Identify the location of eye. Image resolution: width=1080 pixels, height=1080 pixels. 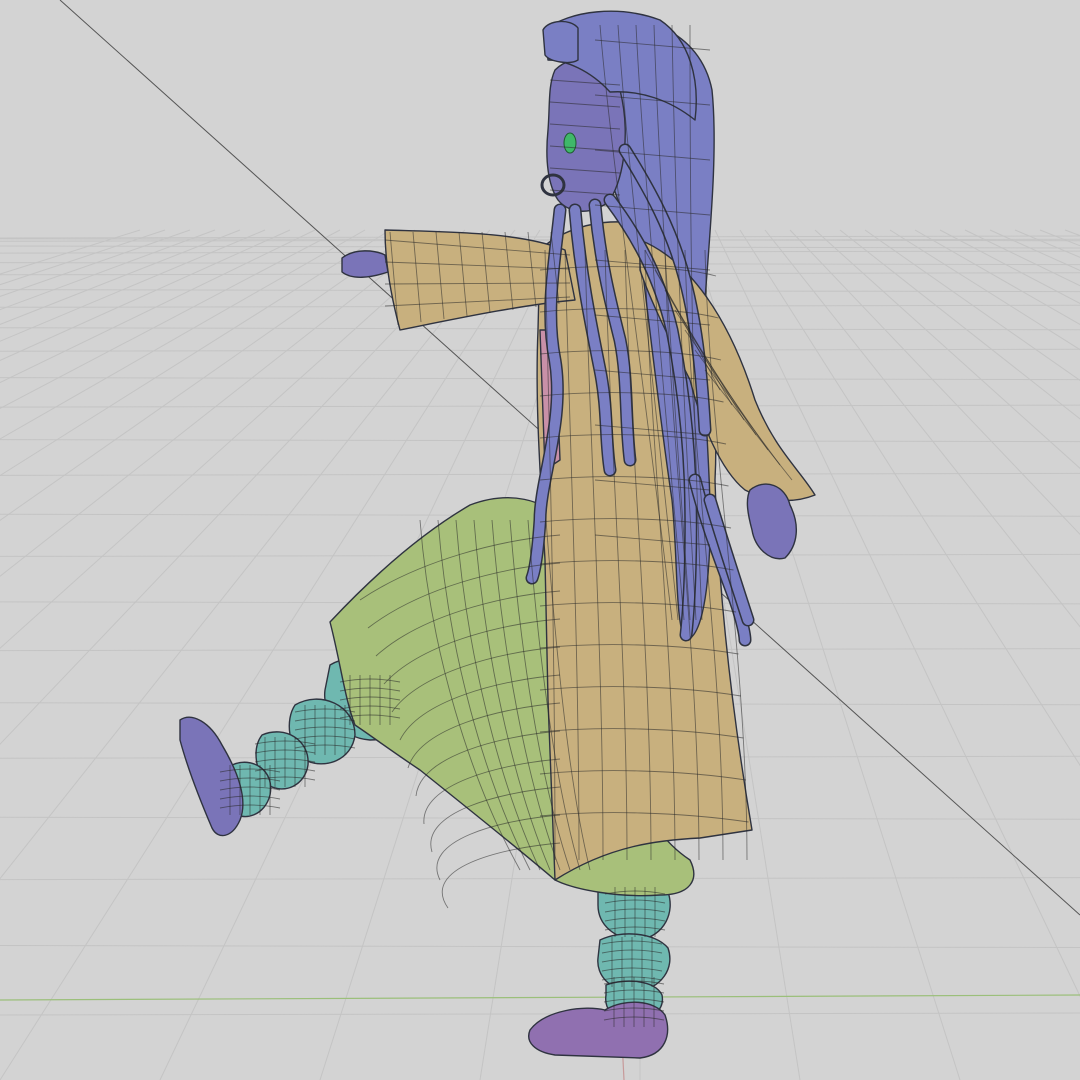
(570, 143).